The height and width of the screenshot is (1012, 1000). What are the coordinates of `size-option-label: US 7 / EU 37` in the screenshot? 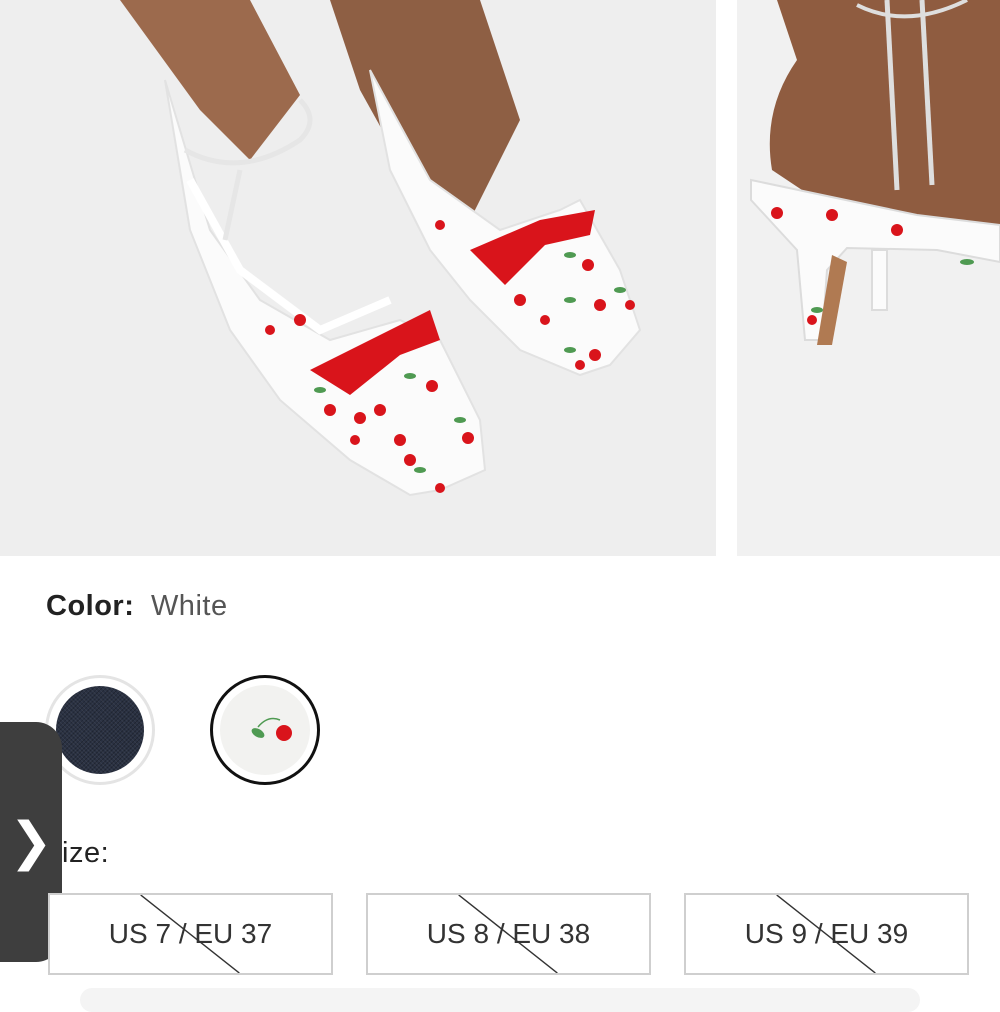 It's located at (190, 933).